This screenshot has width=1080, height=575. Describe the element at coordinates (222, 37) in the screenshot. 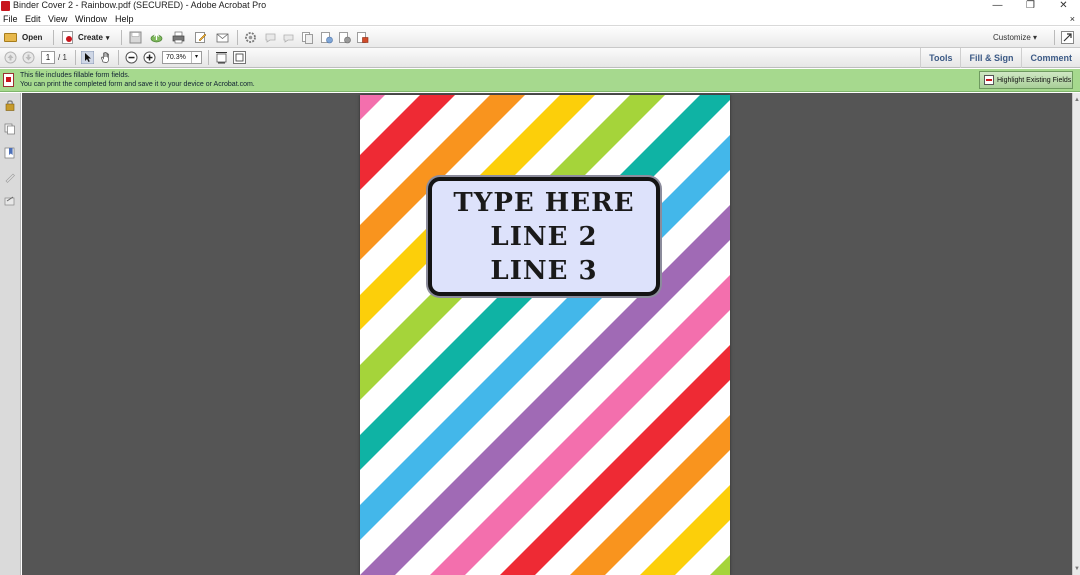

I see `email-icon` at that location.